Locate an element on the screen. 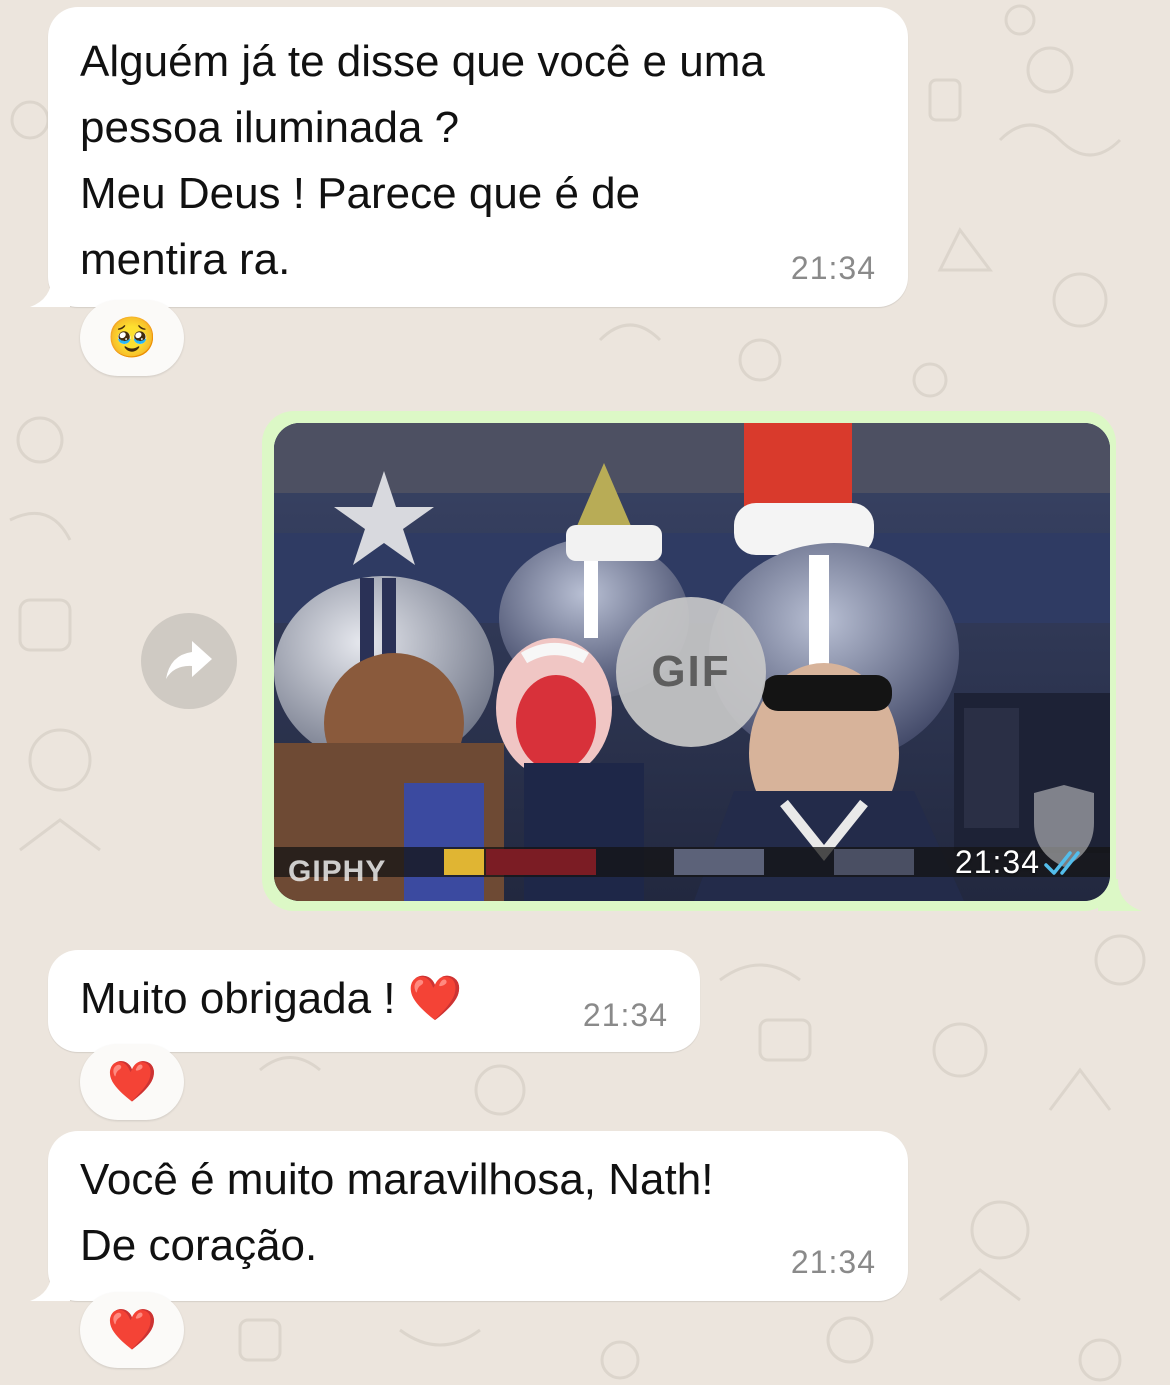 Image resolution: width=1170 pixels, height=1385 pixels. forward-button is located at coordinates (189, 661).